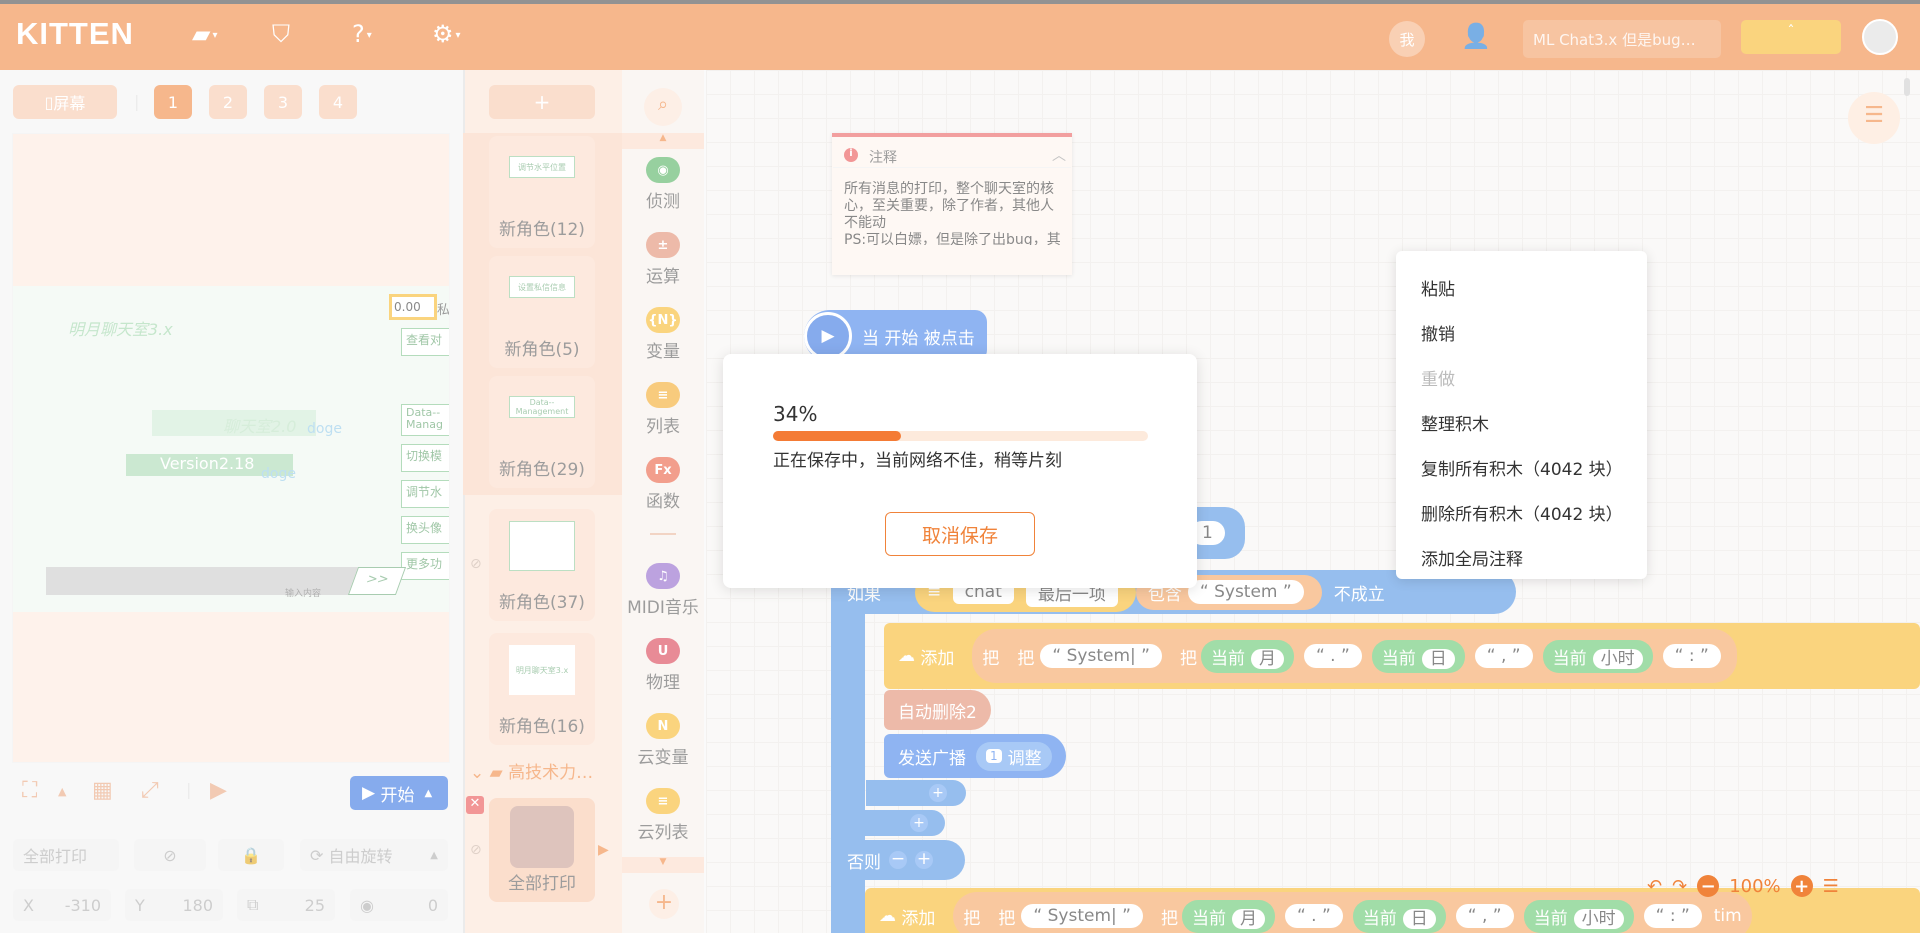 Image resolution: width=1920 pixels, height=933 pixels. What do you see at coordinates (1831, 886) in the screenshot?
I see `arrange-icon: ☰` at bounding box center [1831, 886].